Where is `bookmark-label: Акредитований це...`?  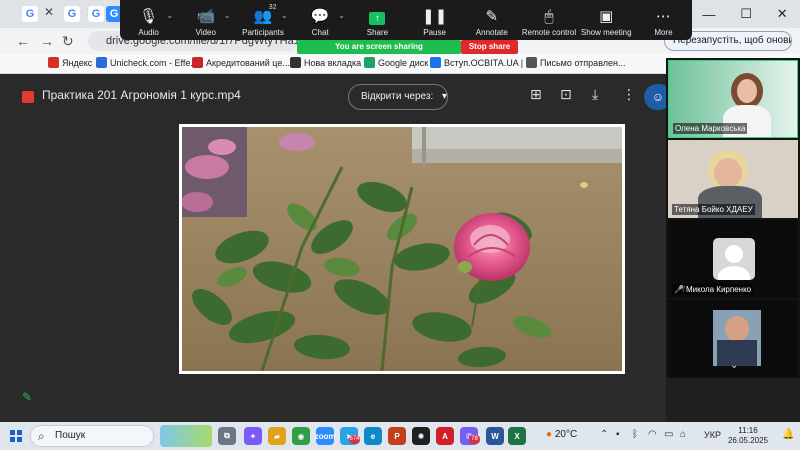 bookmark-label: Акредитований це... is located at coordinates (248, 62).